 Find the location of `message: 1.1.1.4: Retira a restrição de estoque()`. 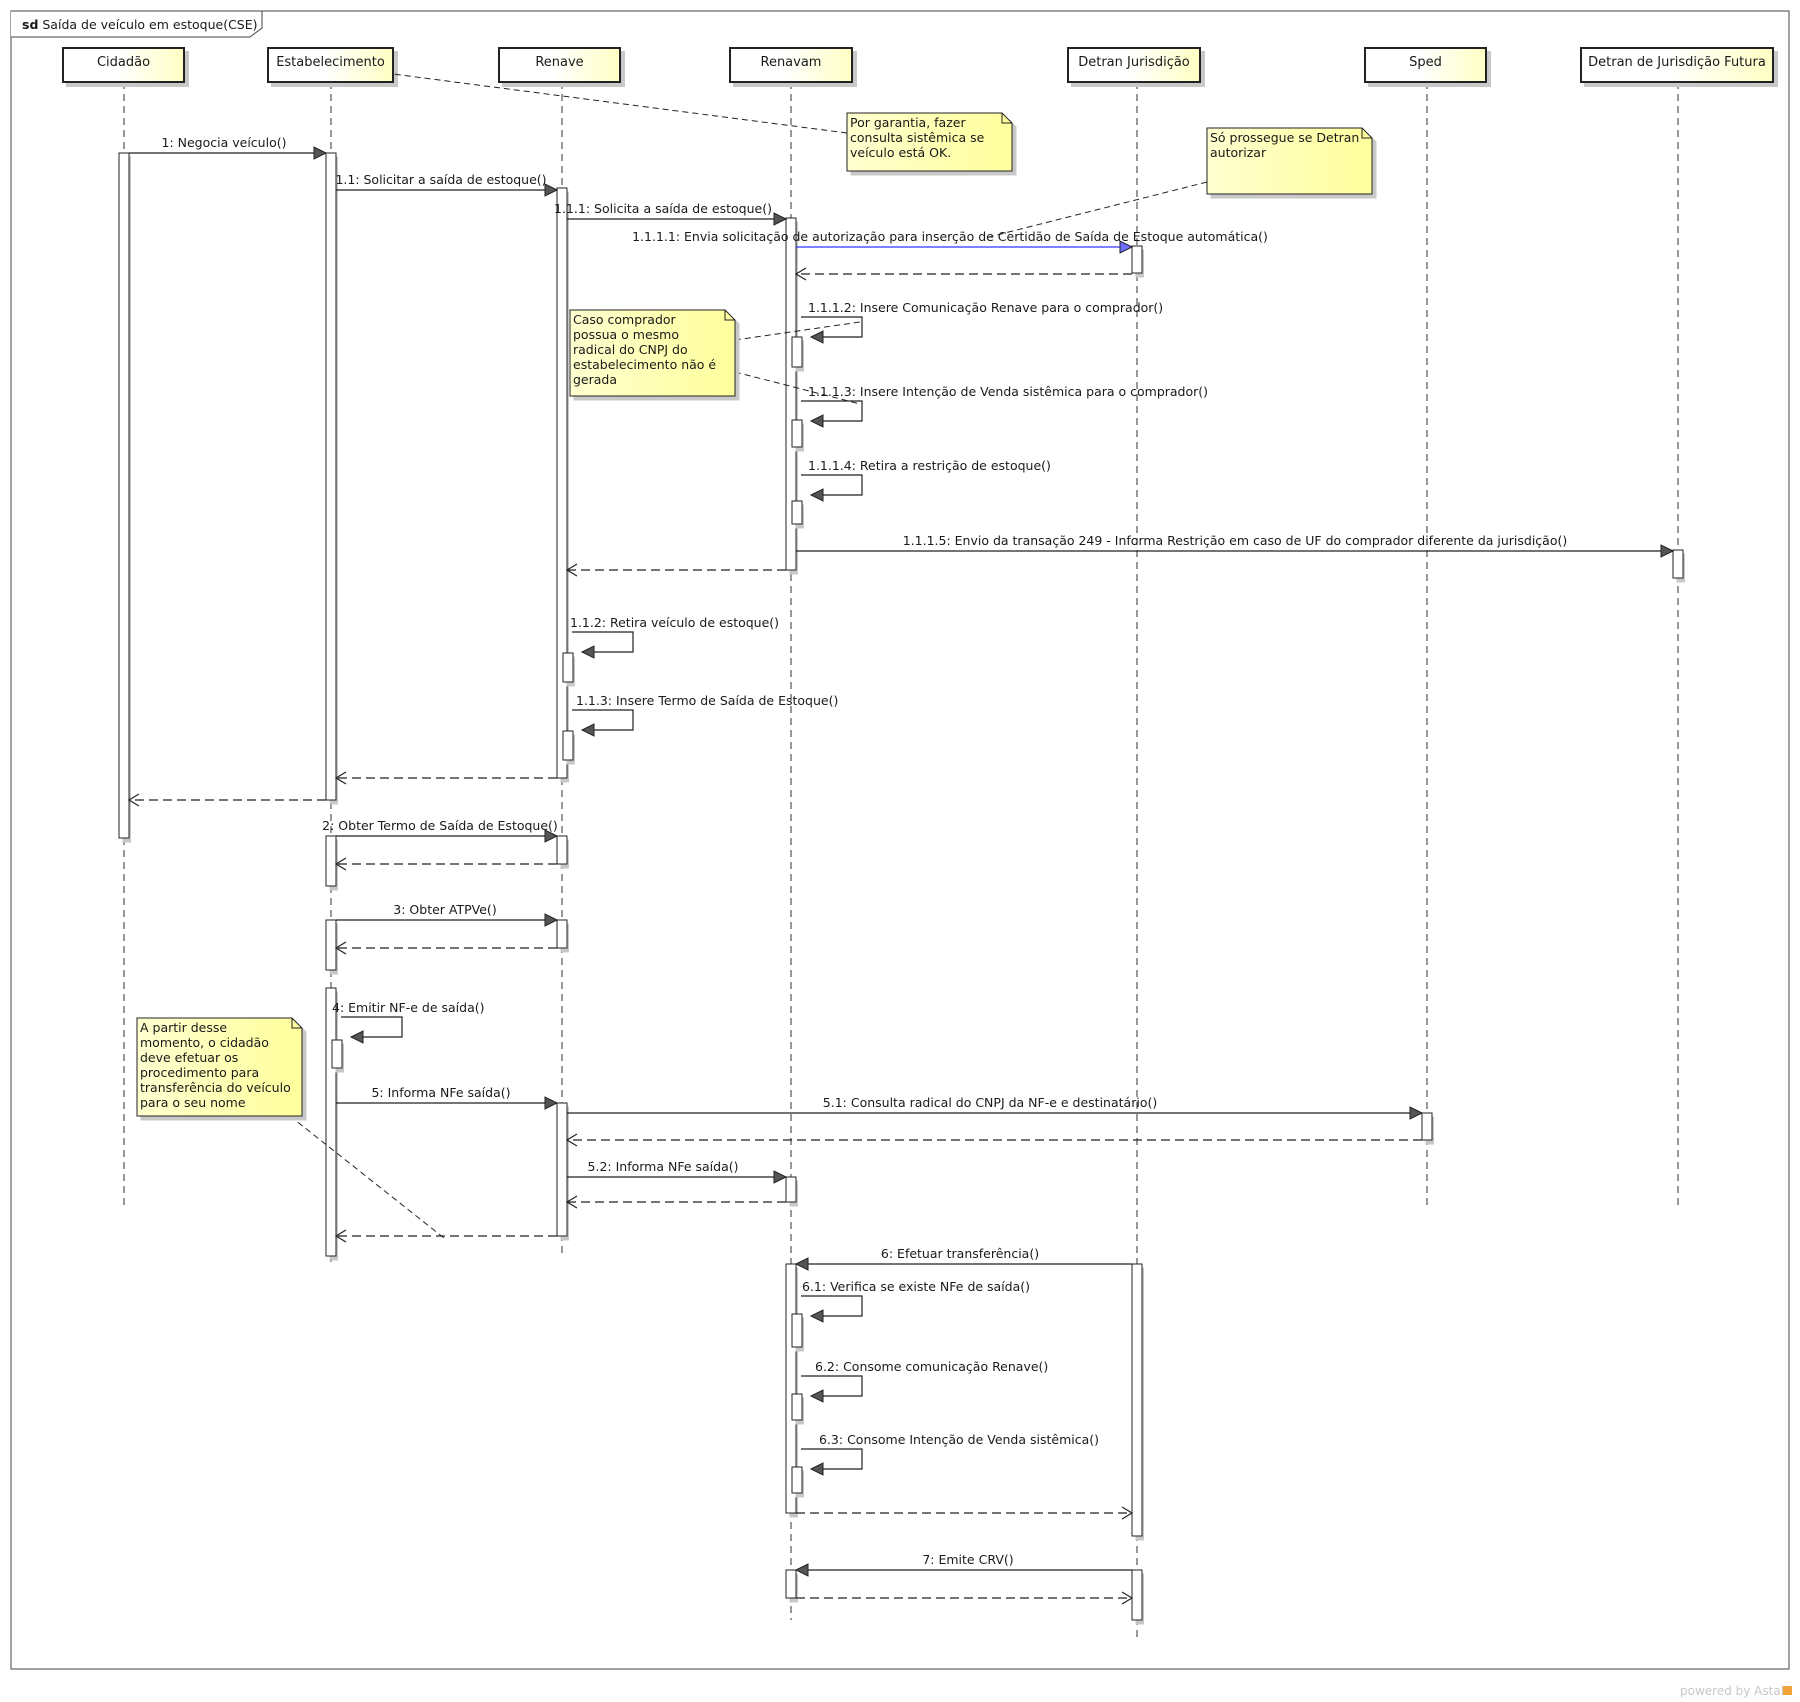

message: 1.1.1.4: Retira a restrição de estoque() is located at coordinates (926, 480).